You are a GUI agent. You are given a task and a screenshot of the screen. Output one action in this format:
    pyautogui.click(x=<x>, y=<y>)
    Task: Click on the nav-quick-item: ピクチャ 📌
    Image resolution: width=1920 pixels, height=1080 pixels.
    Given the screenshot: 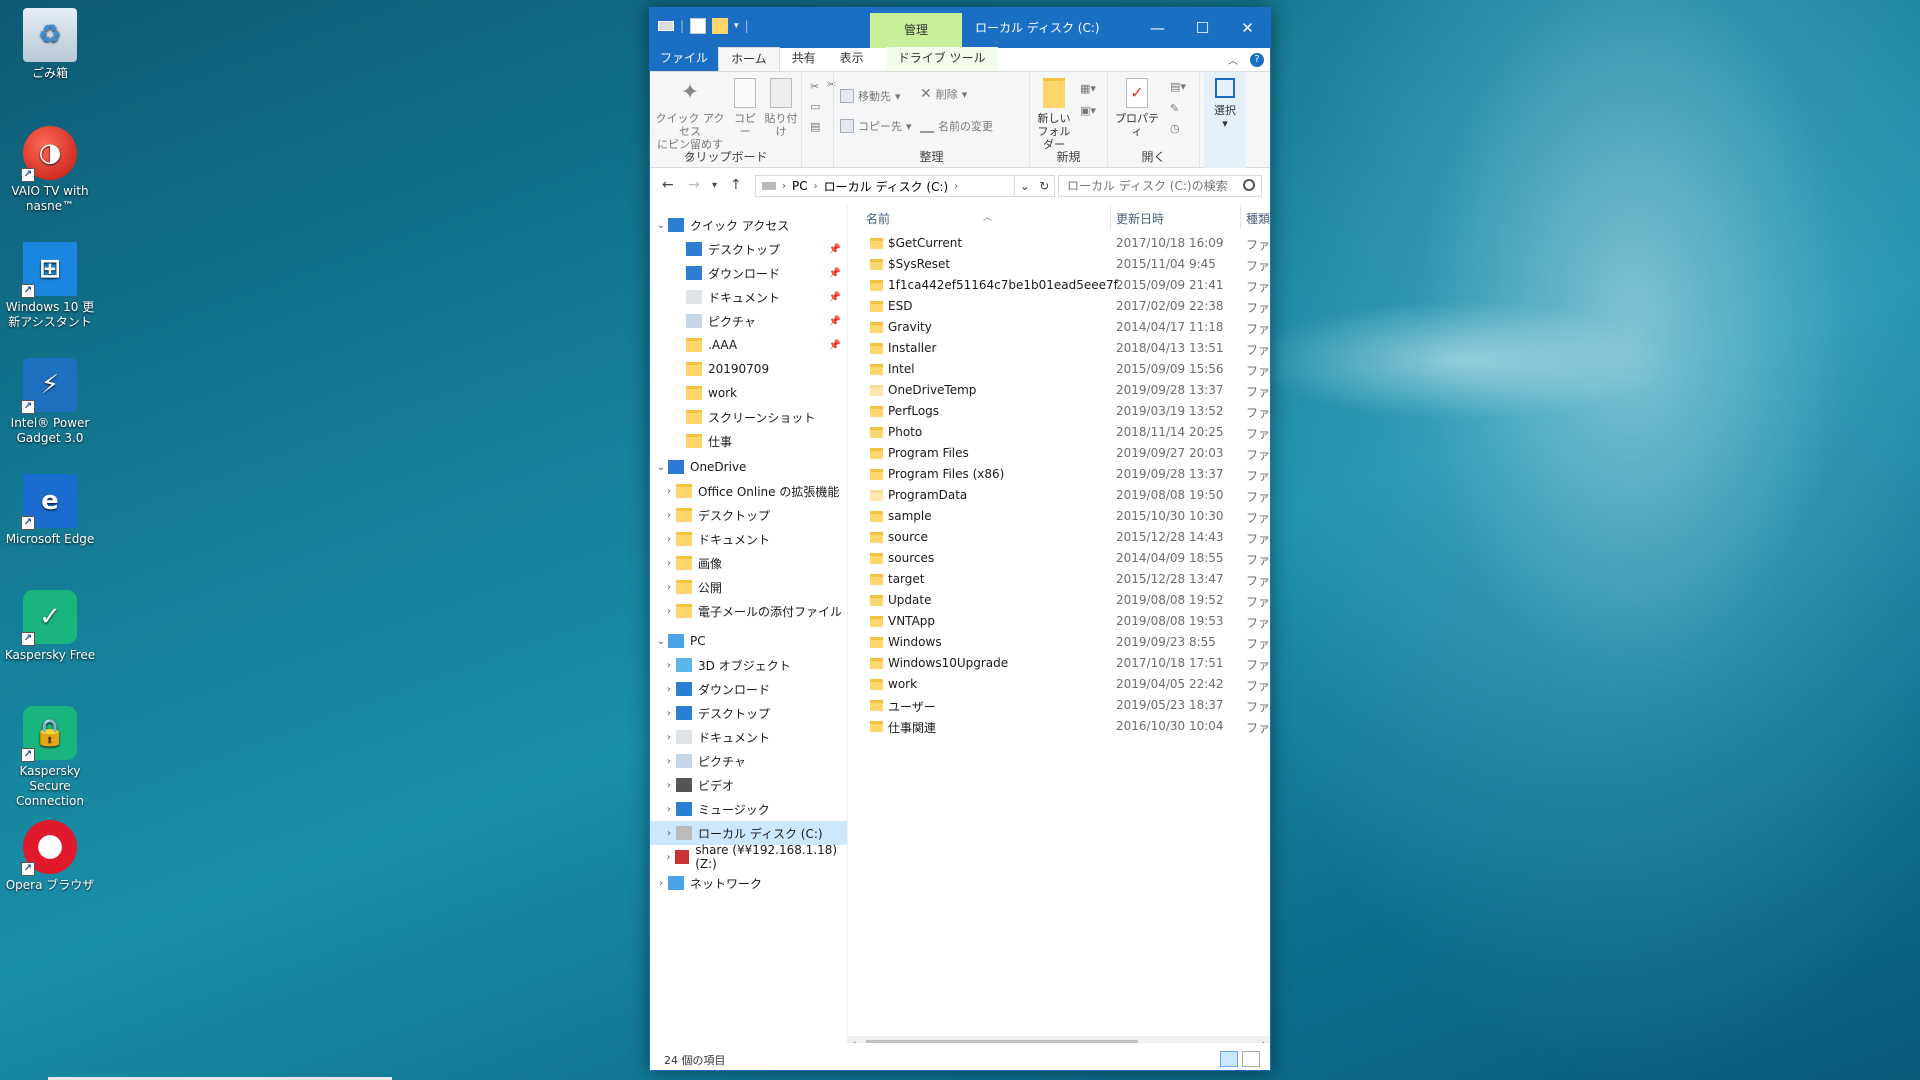 What is the action you would take?
    pyautogui.click(x=748, y=321)
    